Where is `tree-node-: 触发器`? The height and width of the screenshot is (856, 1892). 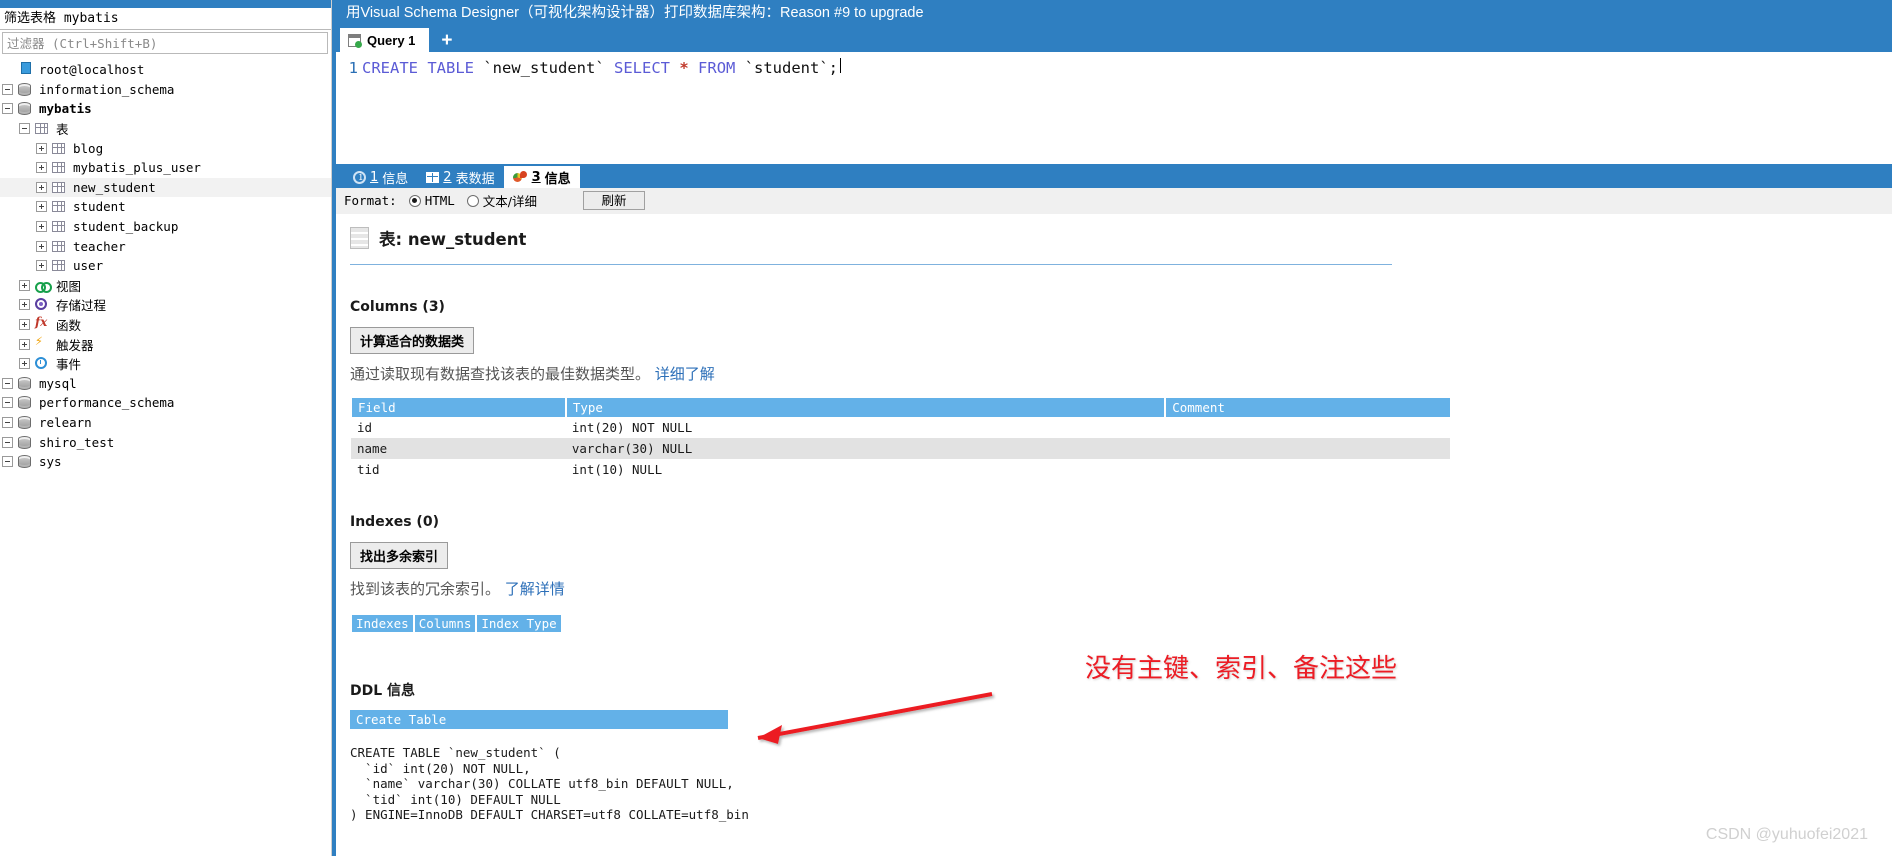
tree-node-: 触发器 is located at coordinates (165, 344).